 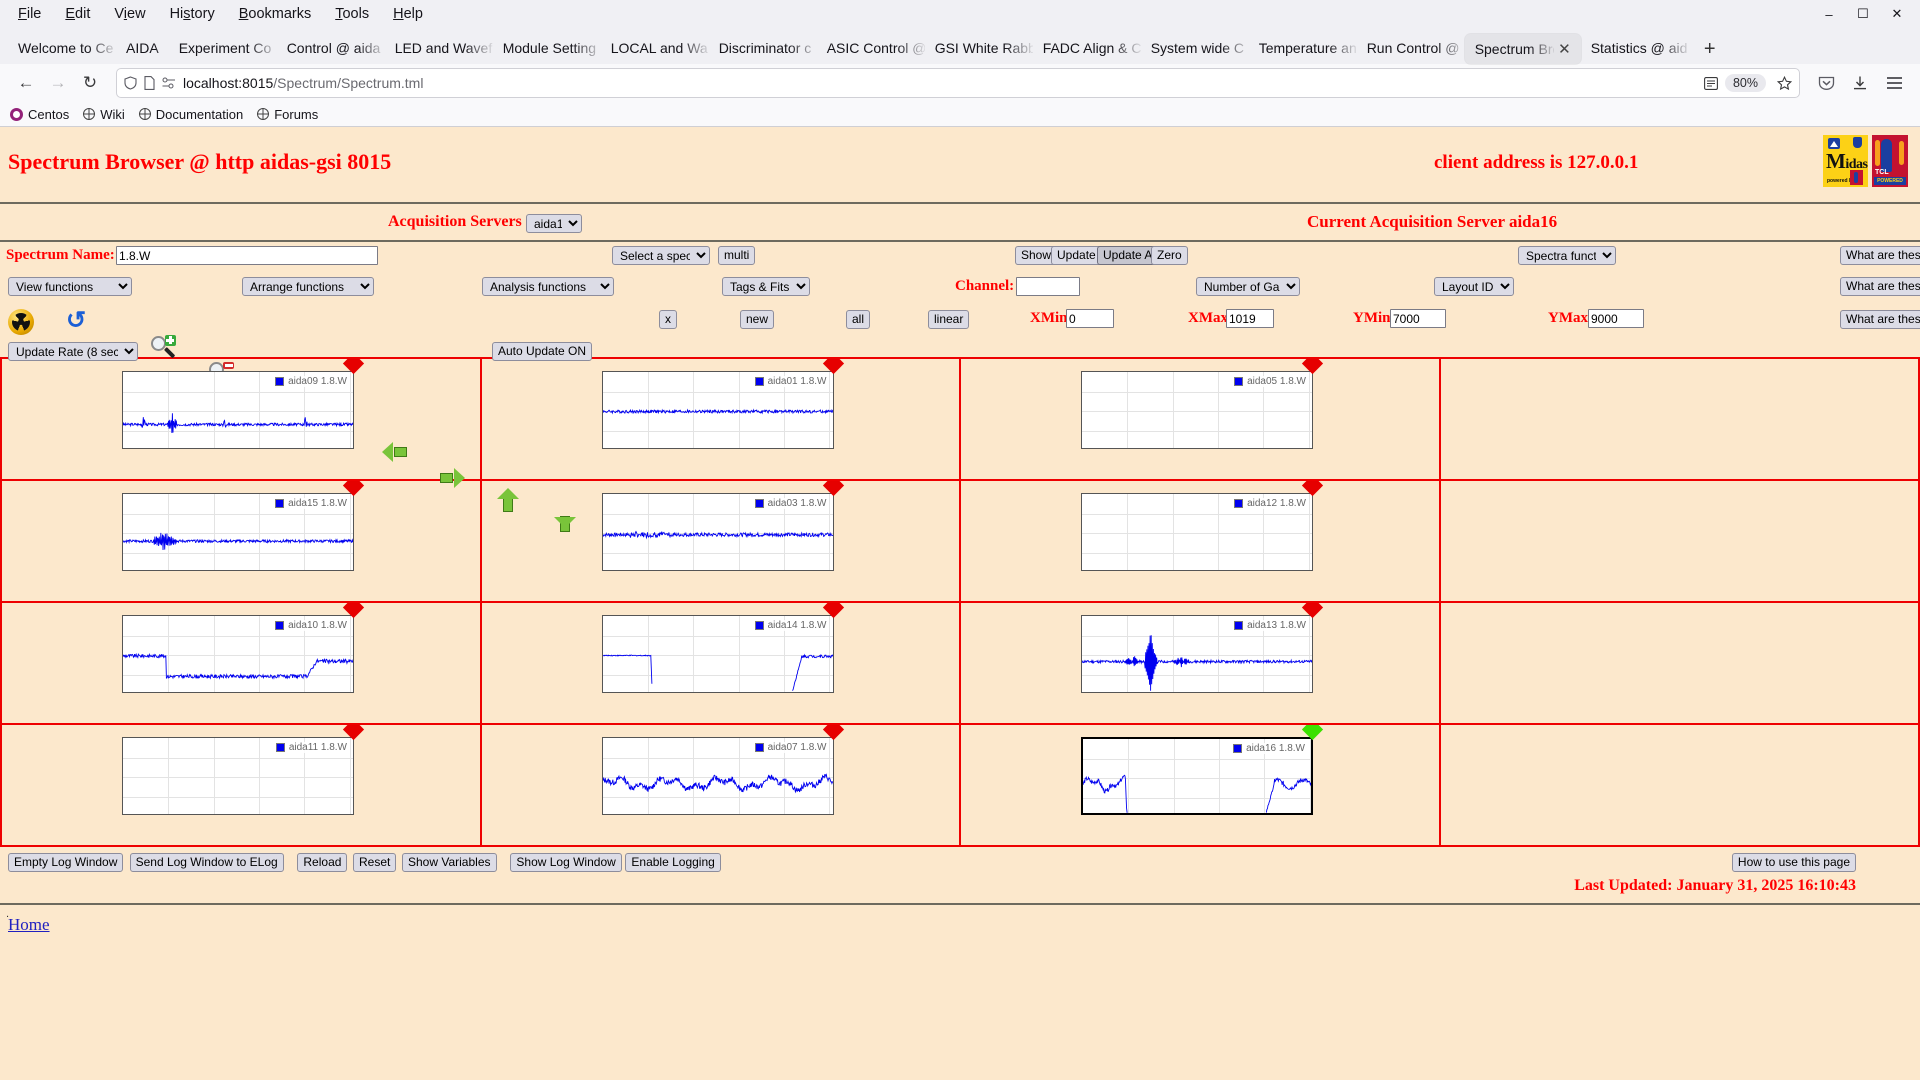 I want to click on reader-view-icon, so click(x=1711, y=83).